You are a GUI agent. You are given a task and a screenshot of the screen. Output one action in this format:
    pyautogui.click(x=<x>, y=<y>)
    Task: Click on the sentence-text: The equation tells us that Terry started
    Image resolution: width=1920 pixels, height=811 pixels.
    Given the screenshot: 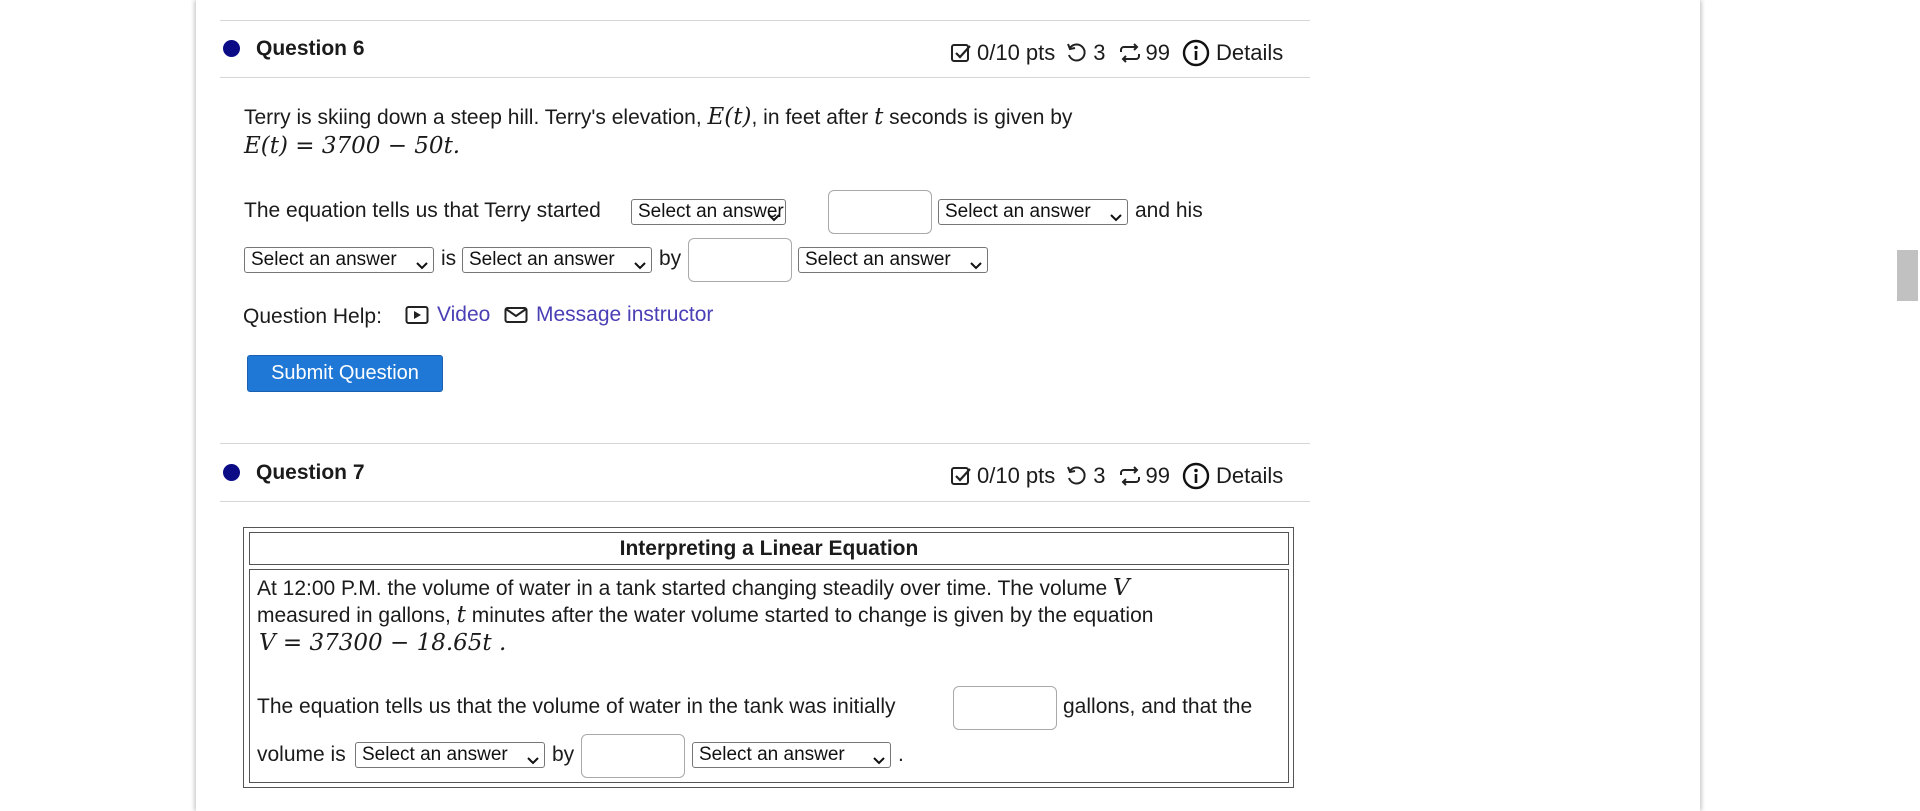 What is the action you would take?
    pyautogui.click(x=422, y=210)
    